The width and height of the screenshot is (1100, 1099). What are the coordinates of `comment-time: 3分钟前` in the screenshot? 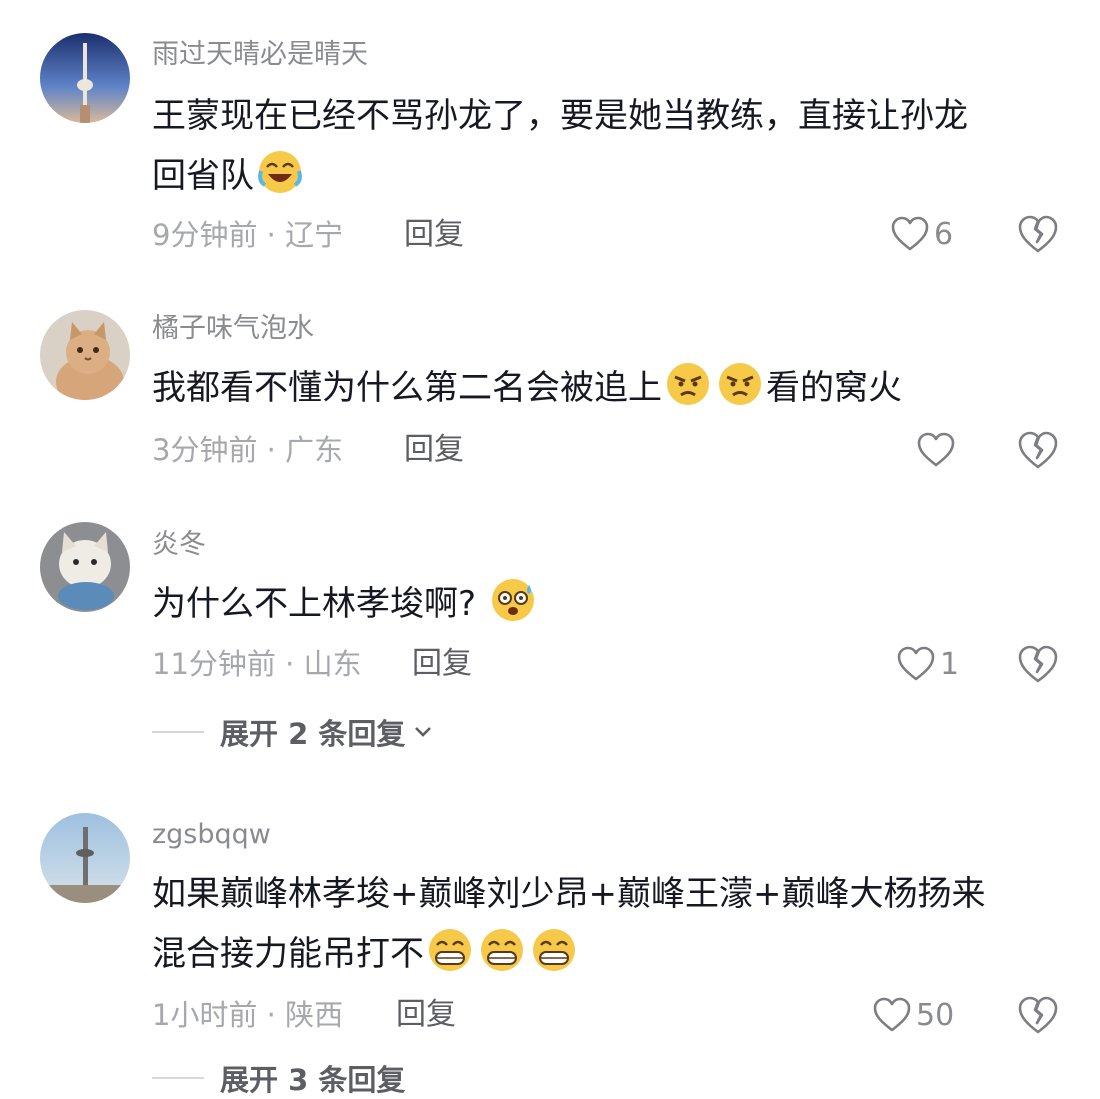 It's located at (205, 450).